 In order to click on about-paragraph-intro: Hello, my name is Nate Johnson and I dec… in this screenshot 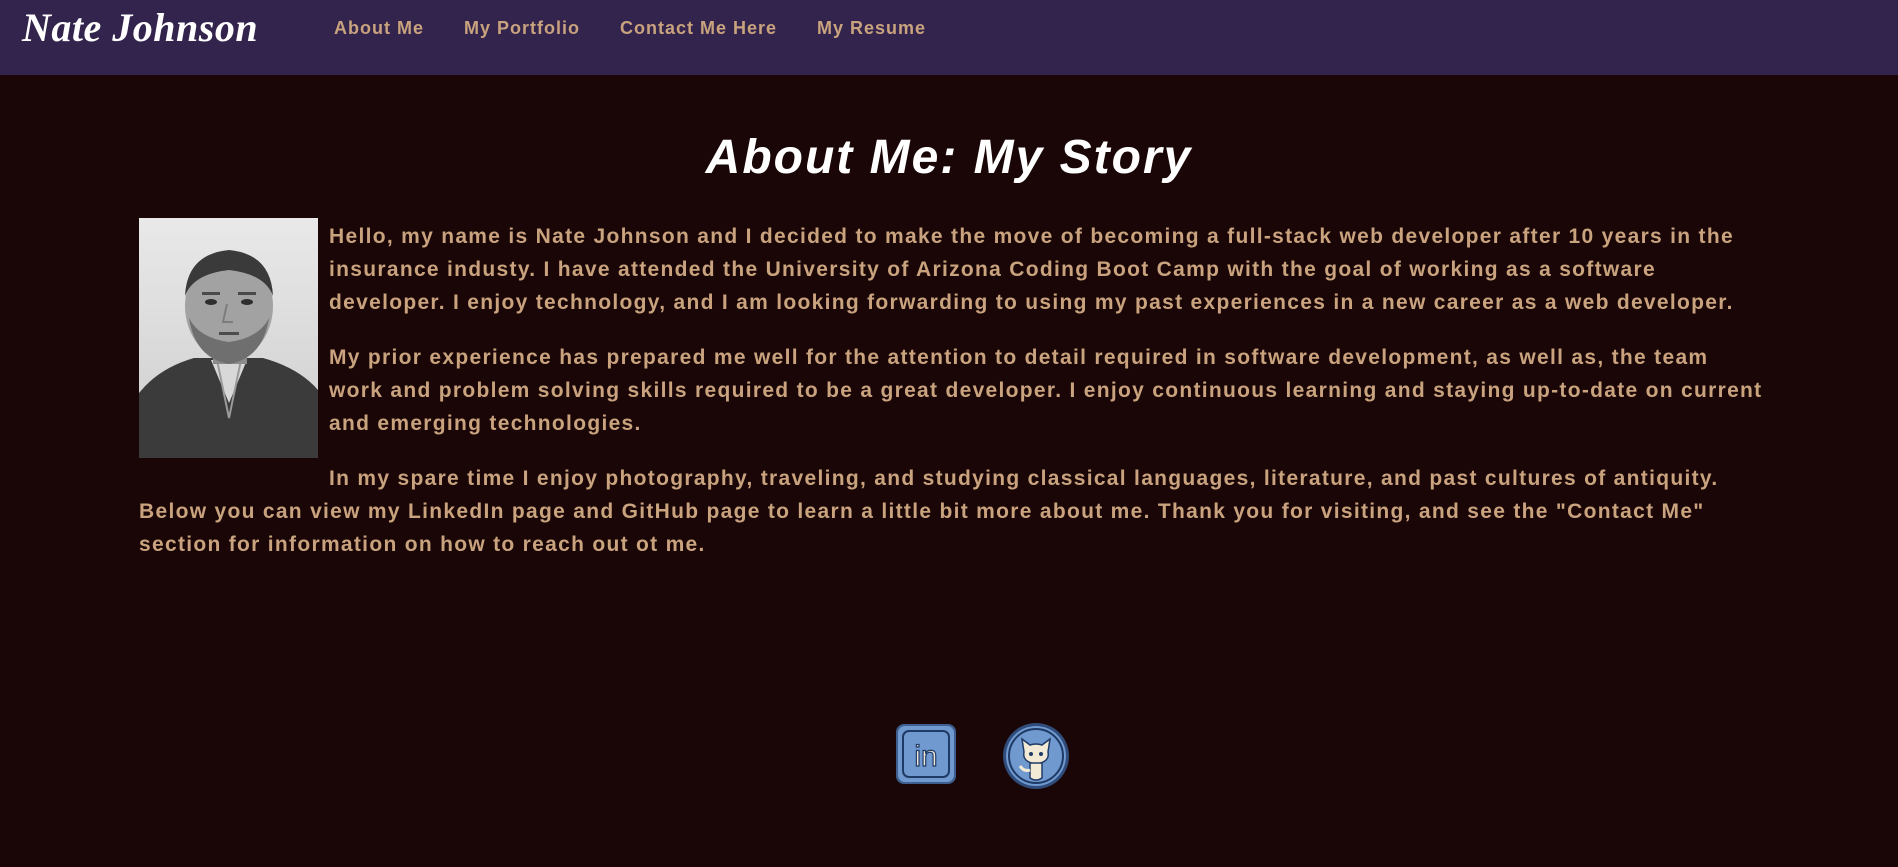, I will do `click(1031, 269)`.